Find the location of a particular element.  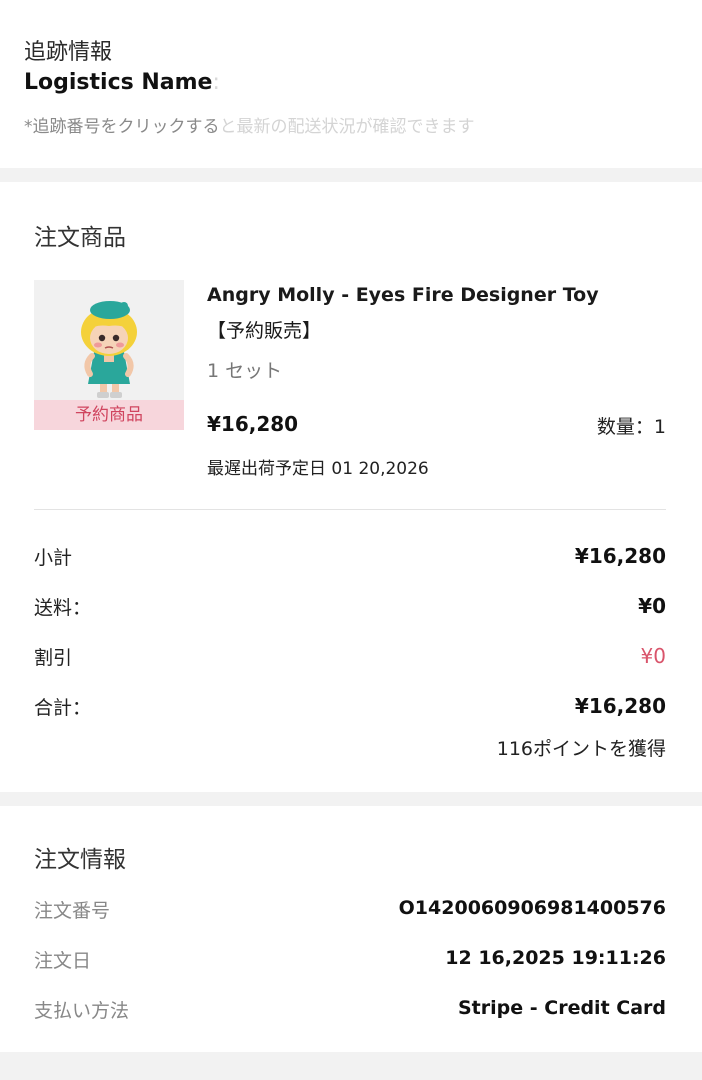

product-name: Angry Molly - Eyes Fire Designer Toy is located at coordinates (403, 295).